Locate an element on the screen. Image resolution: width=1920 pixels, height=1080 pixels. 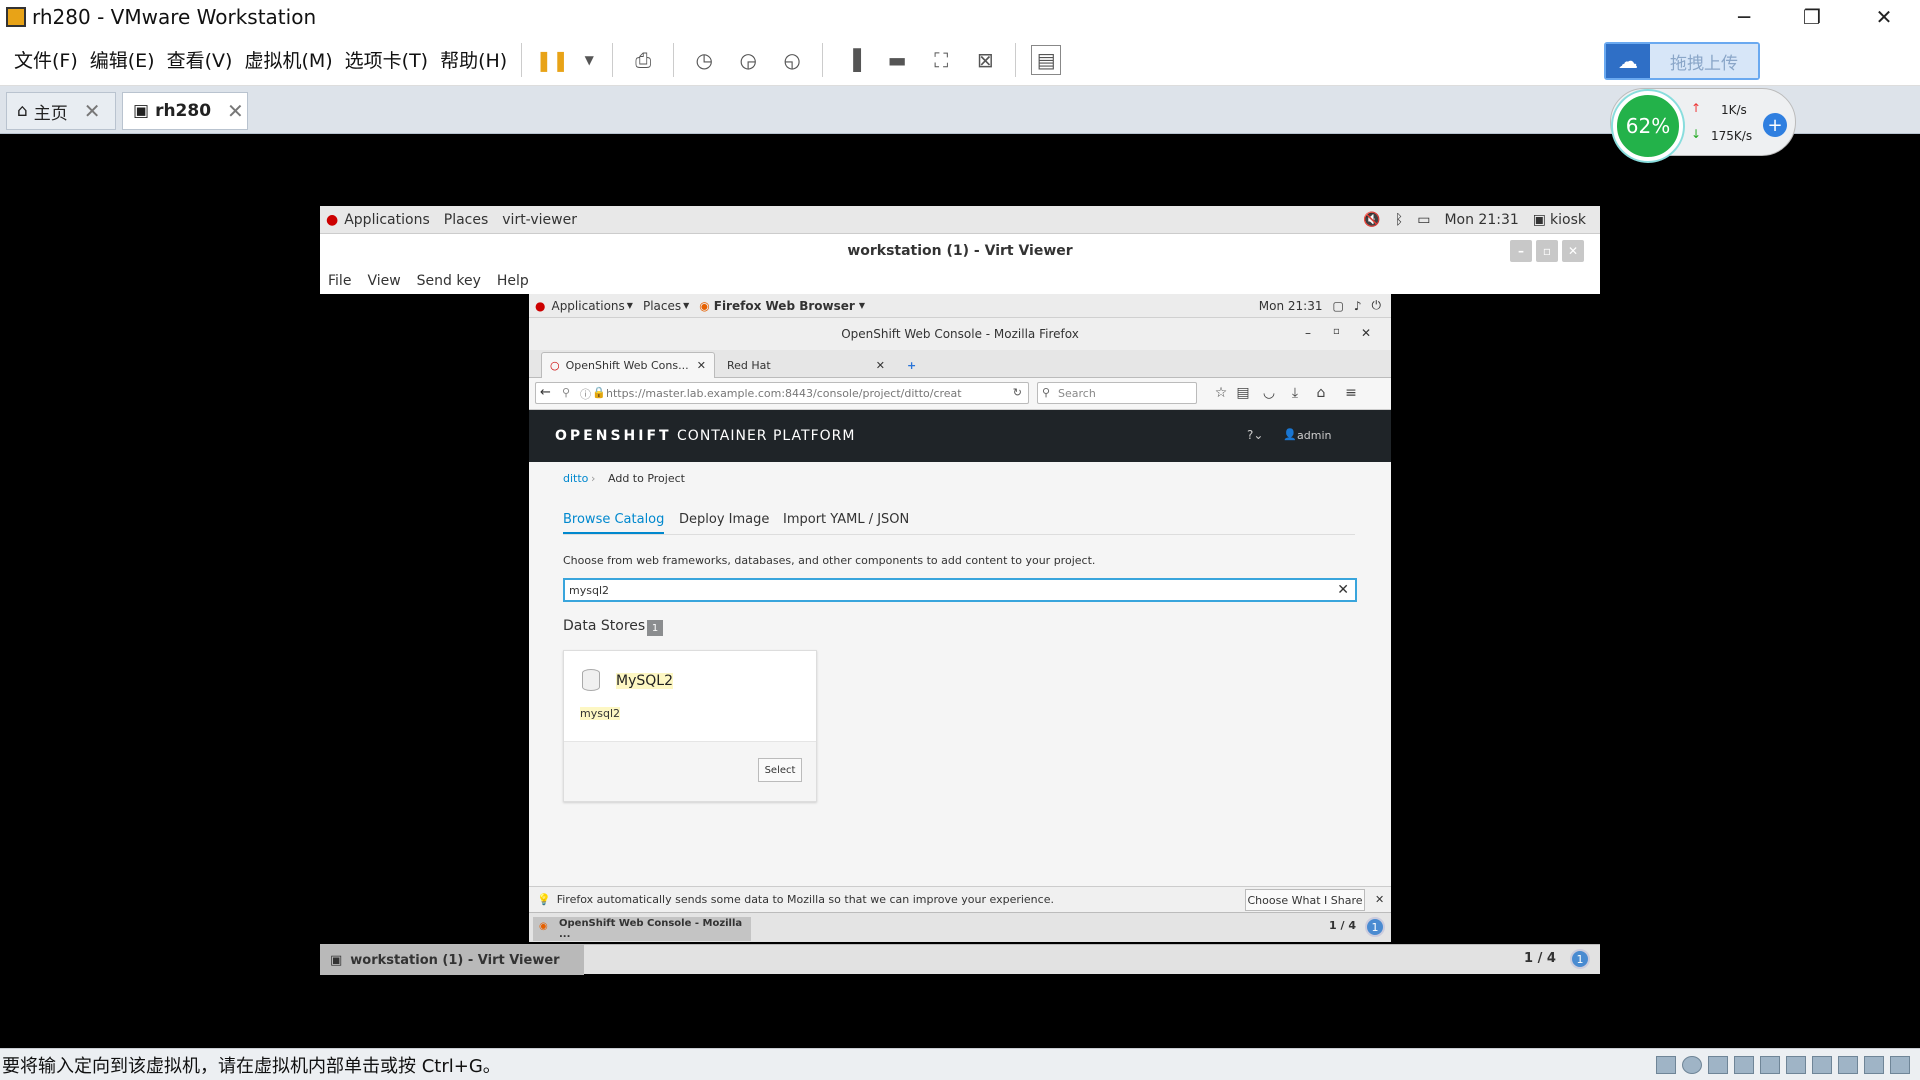
active-window-name: virt-viewer is located at coordinates (539, 220).